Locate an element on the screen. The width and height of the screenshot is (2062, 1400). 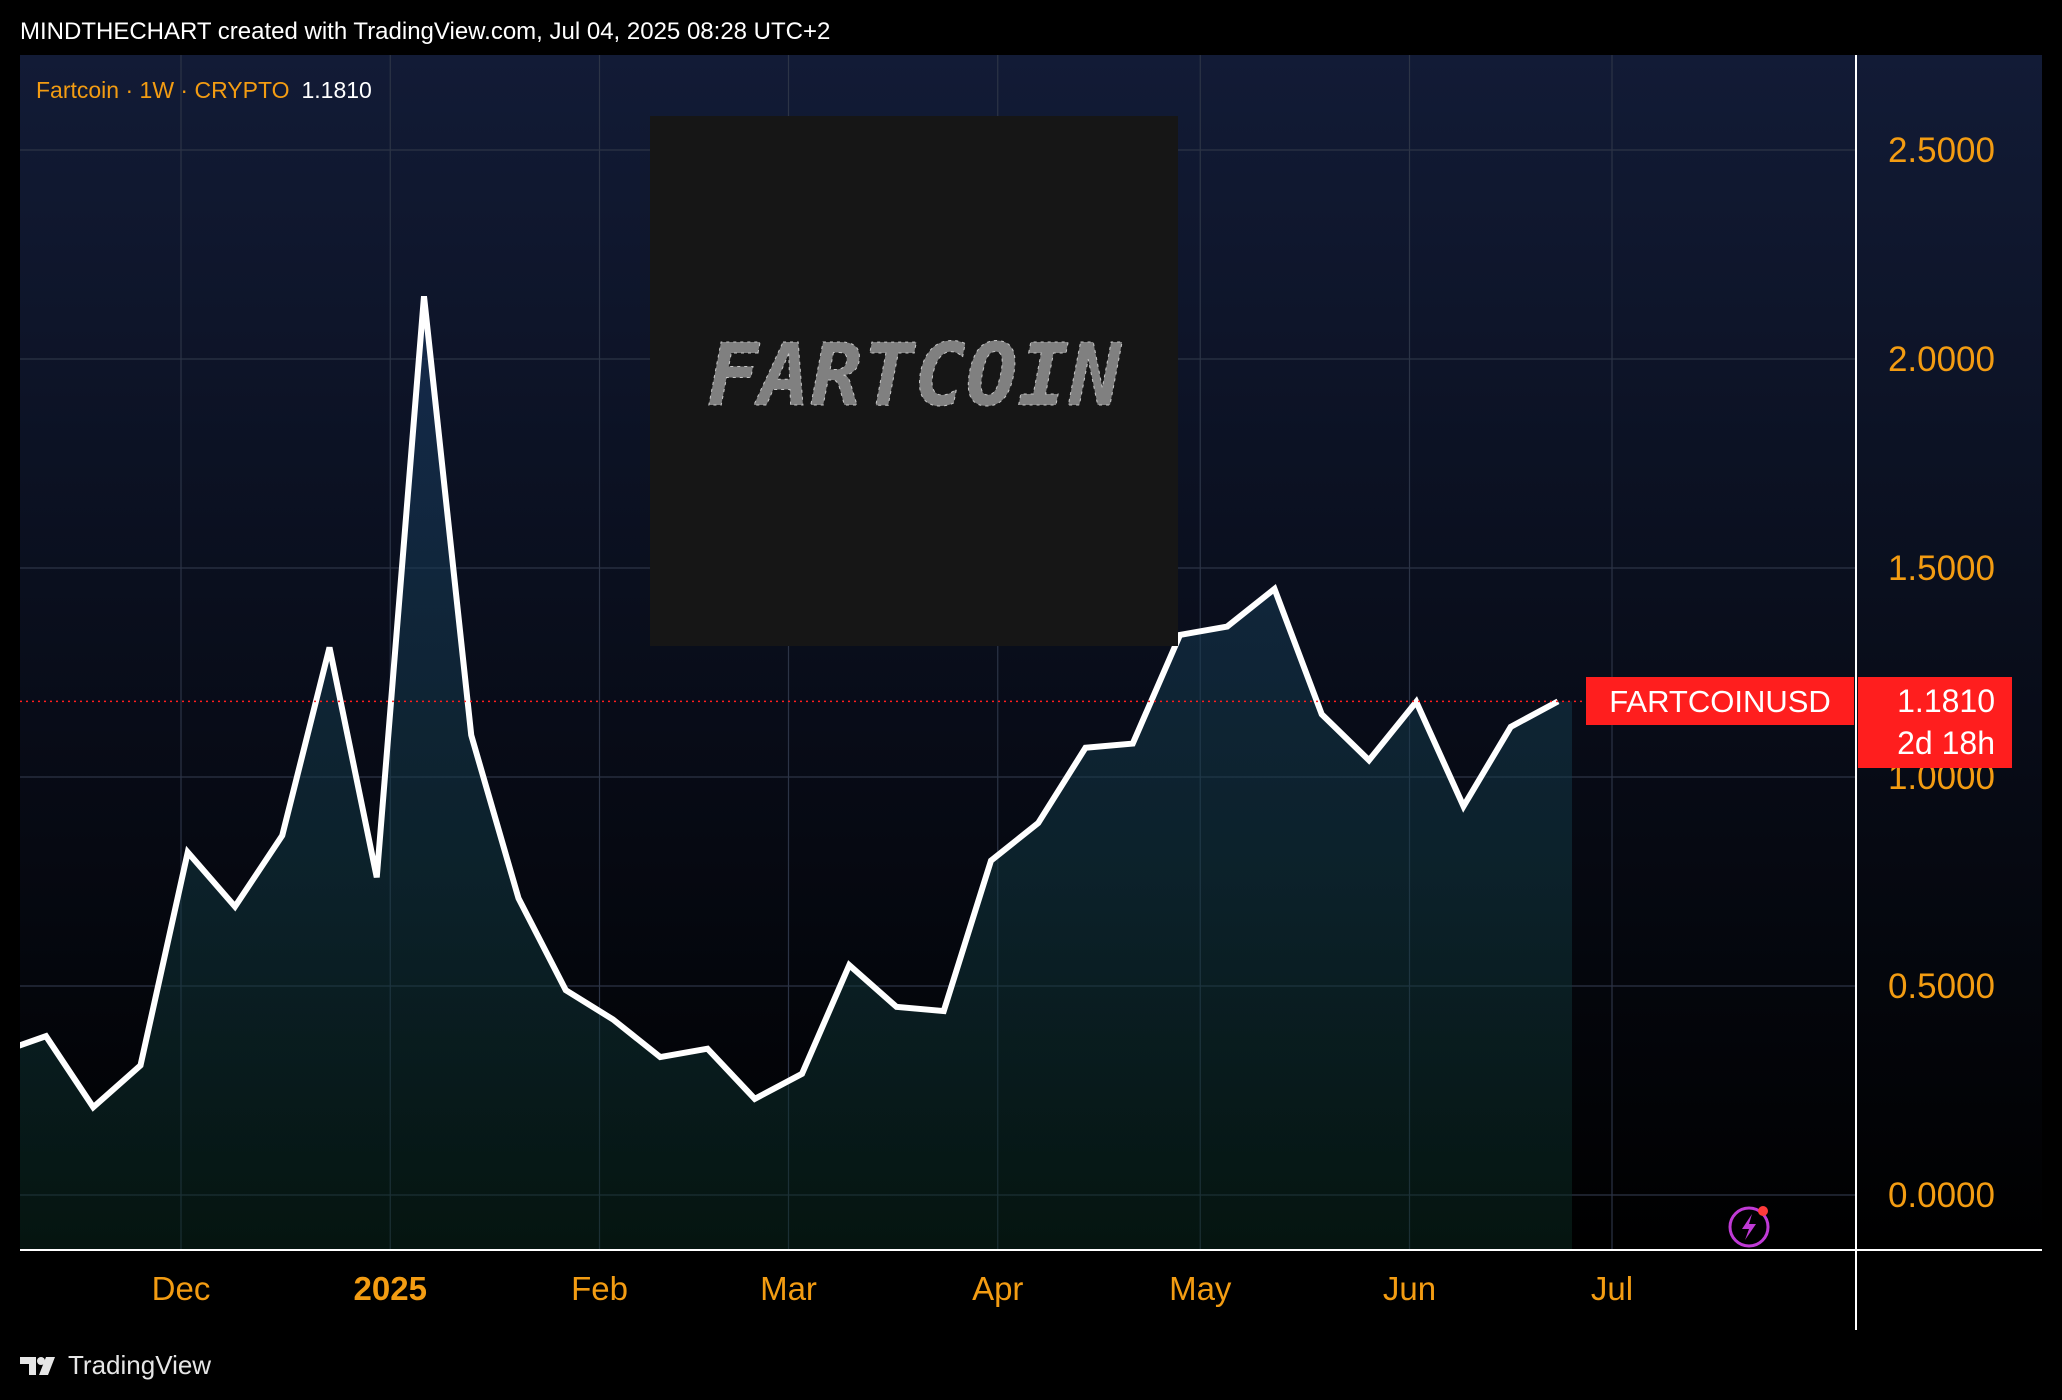
symbol-tag-text: FARTCOINUSD is located at coordinates (1720, 701).